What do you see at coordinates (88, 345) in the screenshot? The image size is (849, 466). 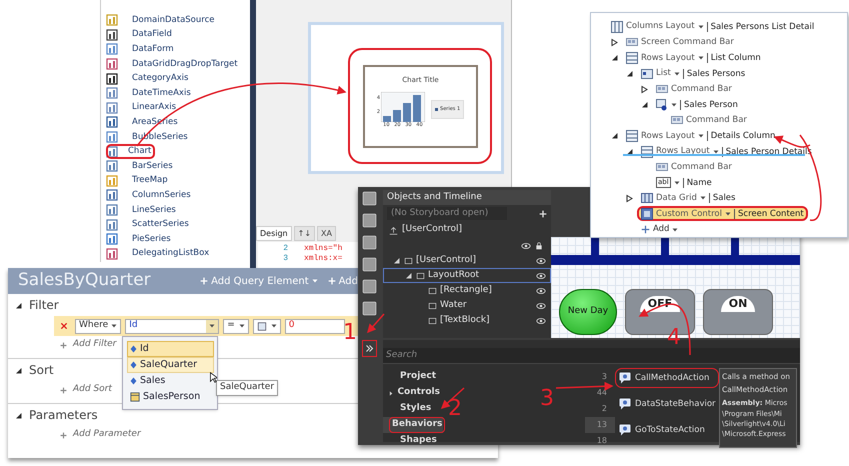 I see `add-link: Add Filter` at bounding box center [88, 345].